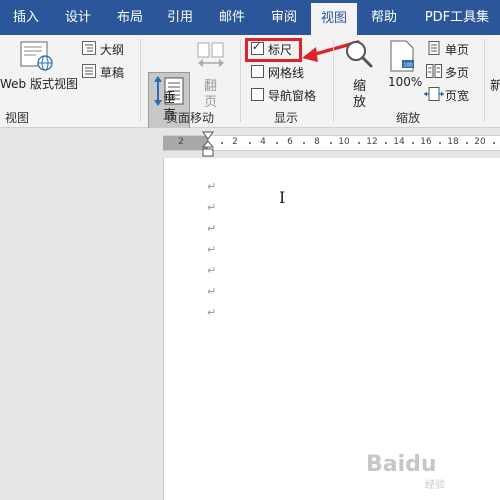 The image size is (500, 500). Describe the element at coordinates (16, 118) in the screenshot. I see `view-group-label: 视图` at that location.